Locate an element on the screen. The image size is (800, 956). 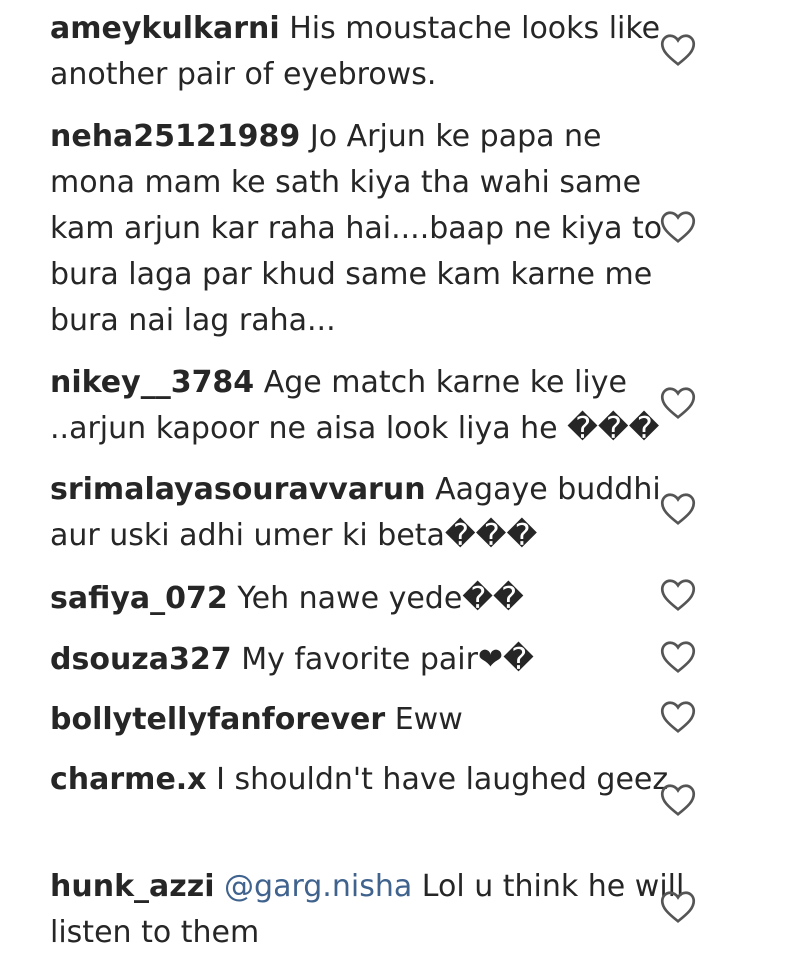
comment-body: Eww is located at coordinates (428, 719).